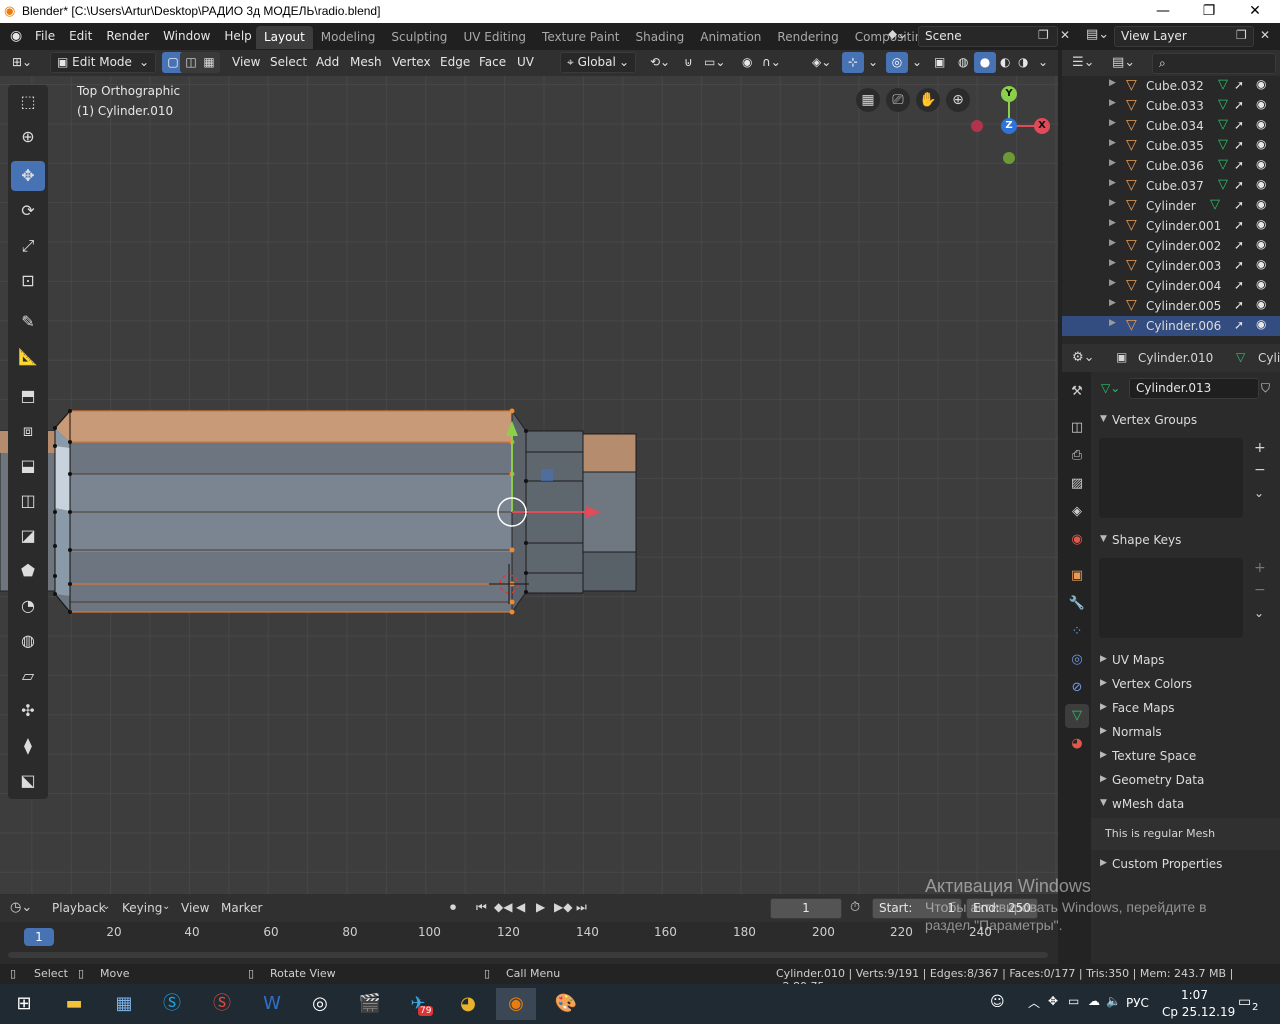 The height and width of the screenshot is (1024, 1280). Describe the element at coordinates (370, 1004) in the screenshot. I see `clapper-icon: 🎬` at that location.